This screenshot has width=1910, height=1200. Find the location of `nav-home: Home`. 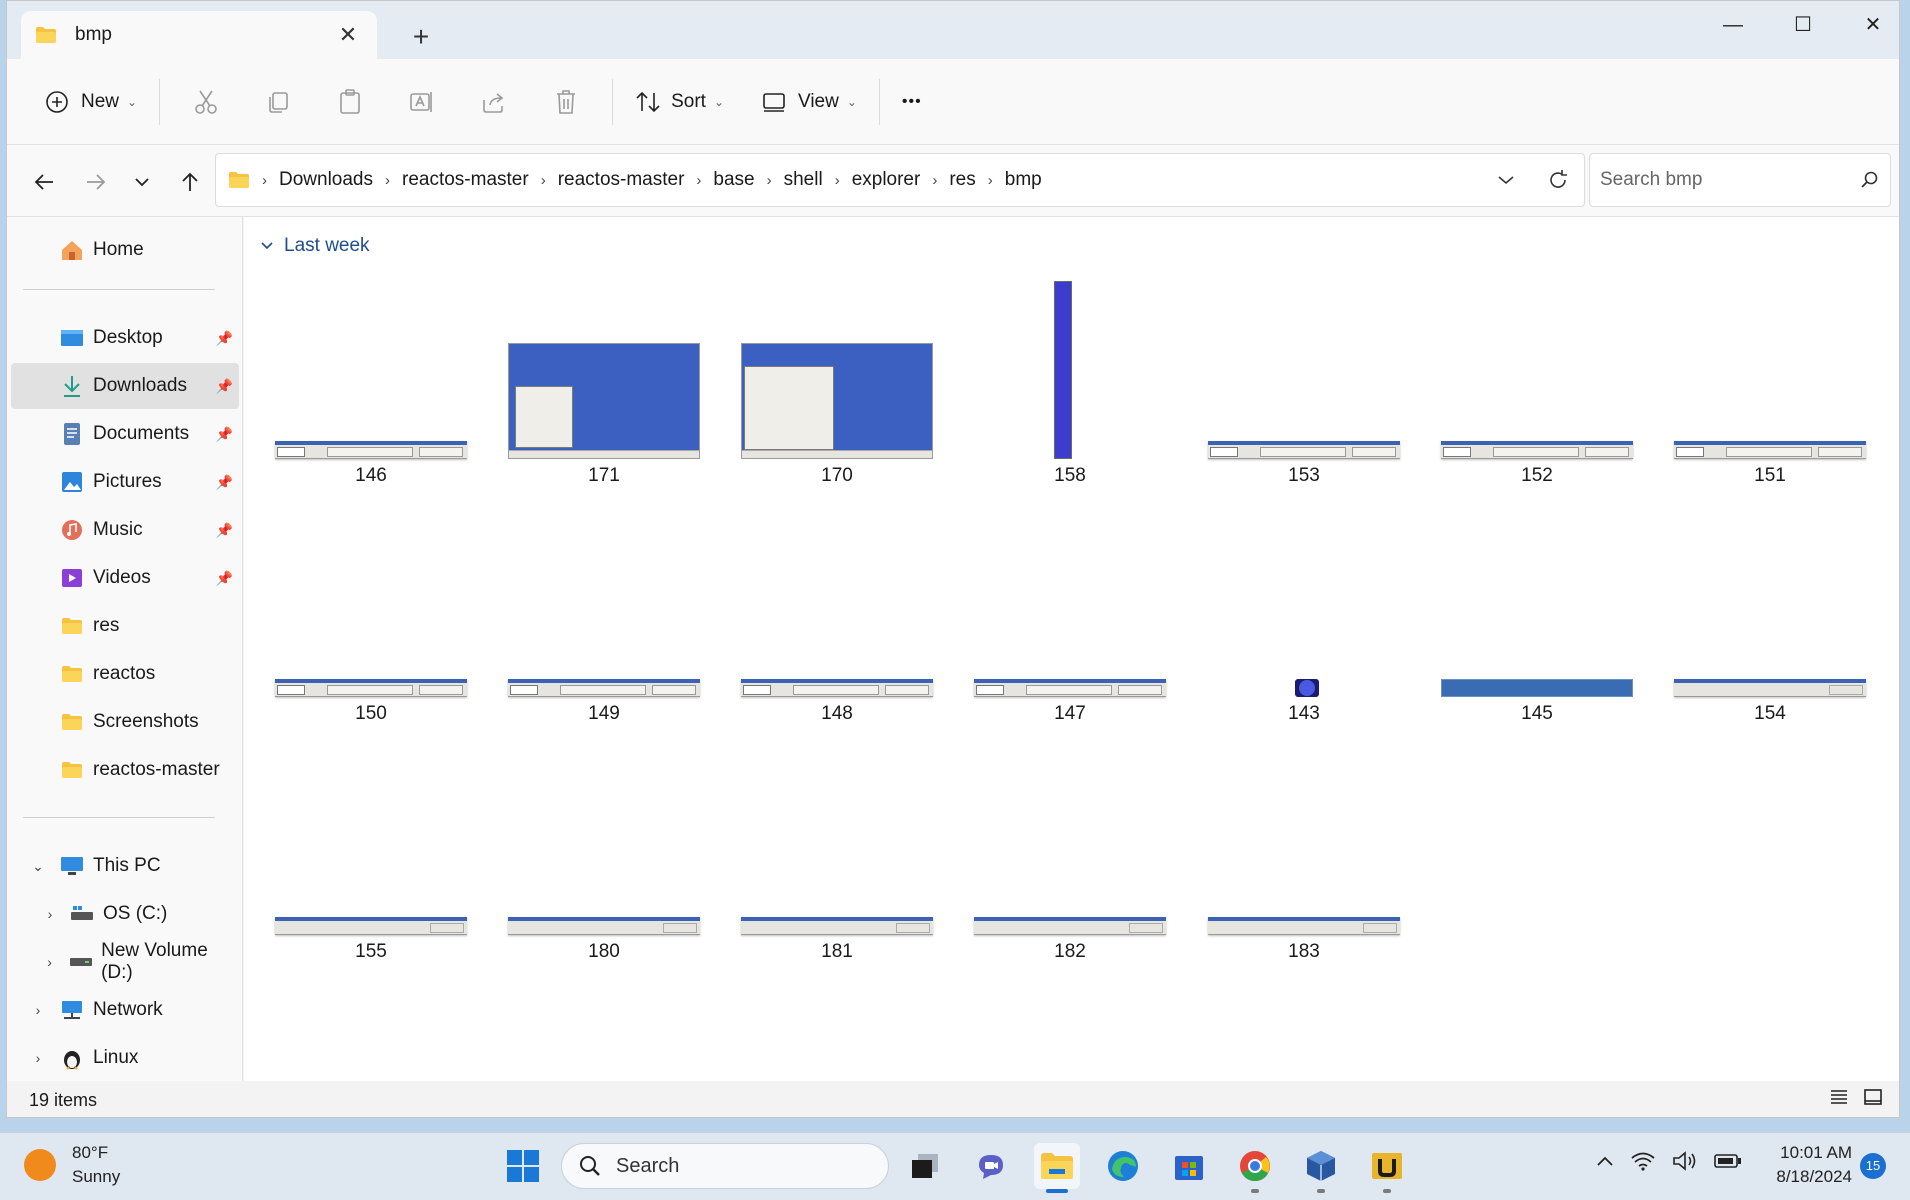

nav-home: Home is located at coordinates (125, 250).